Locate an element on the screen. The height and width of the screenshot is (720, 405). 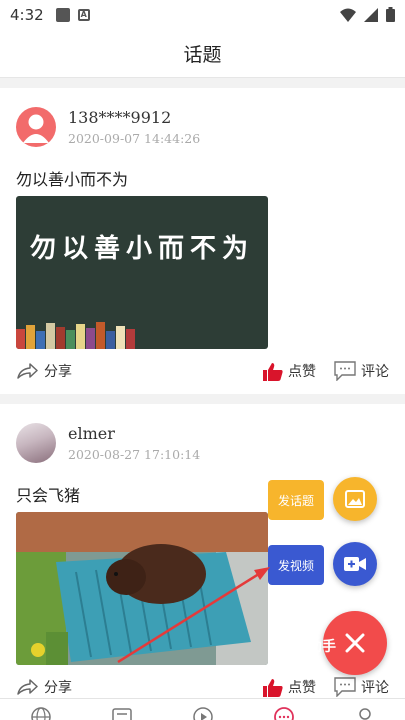
play-icon is located at coordinates (203, 713).